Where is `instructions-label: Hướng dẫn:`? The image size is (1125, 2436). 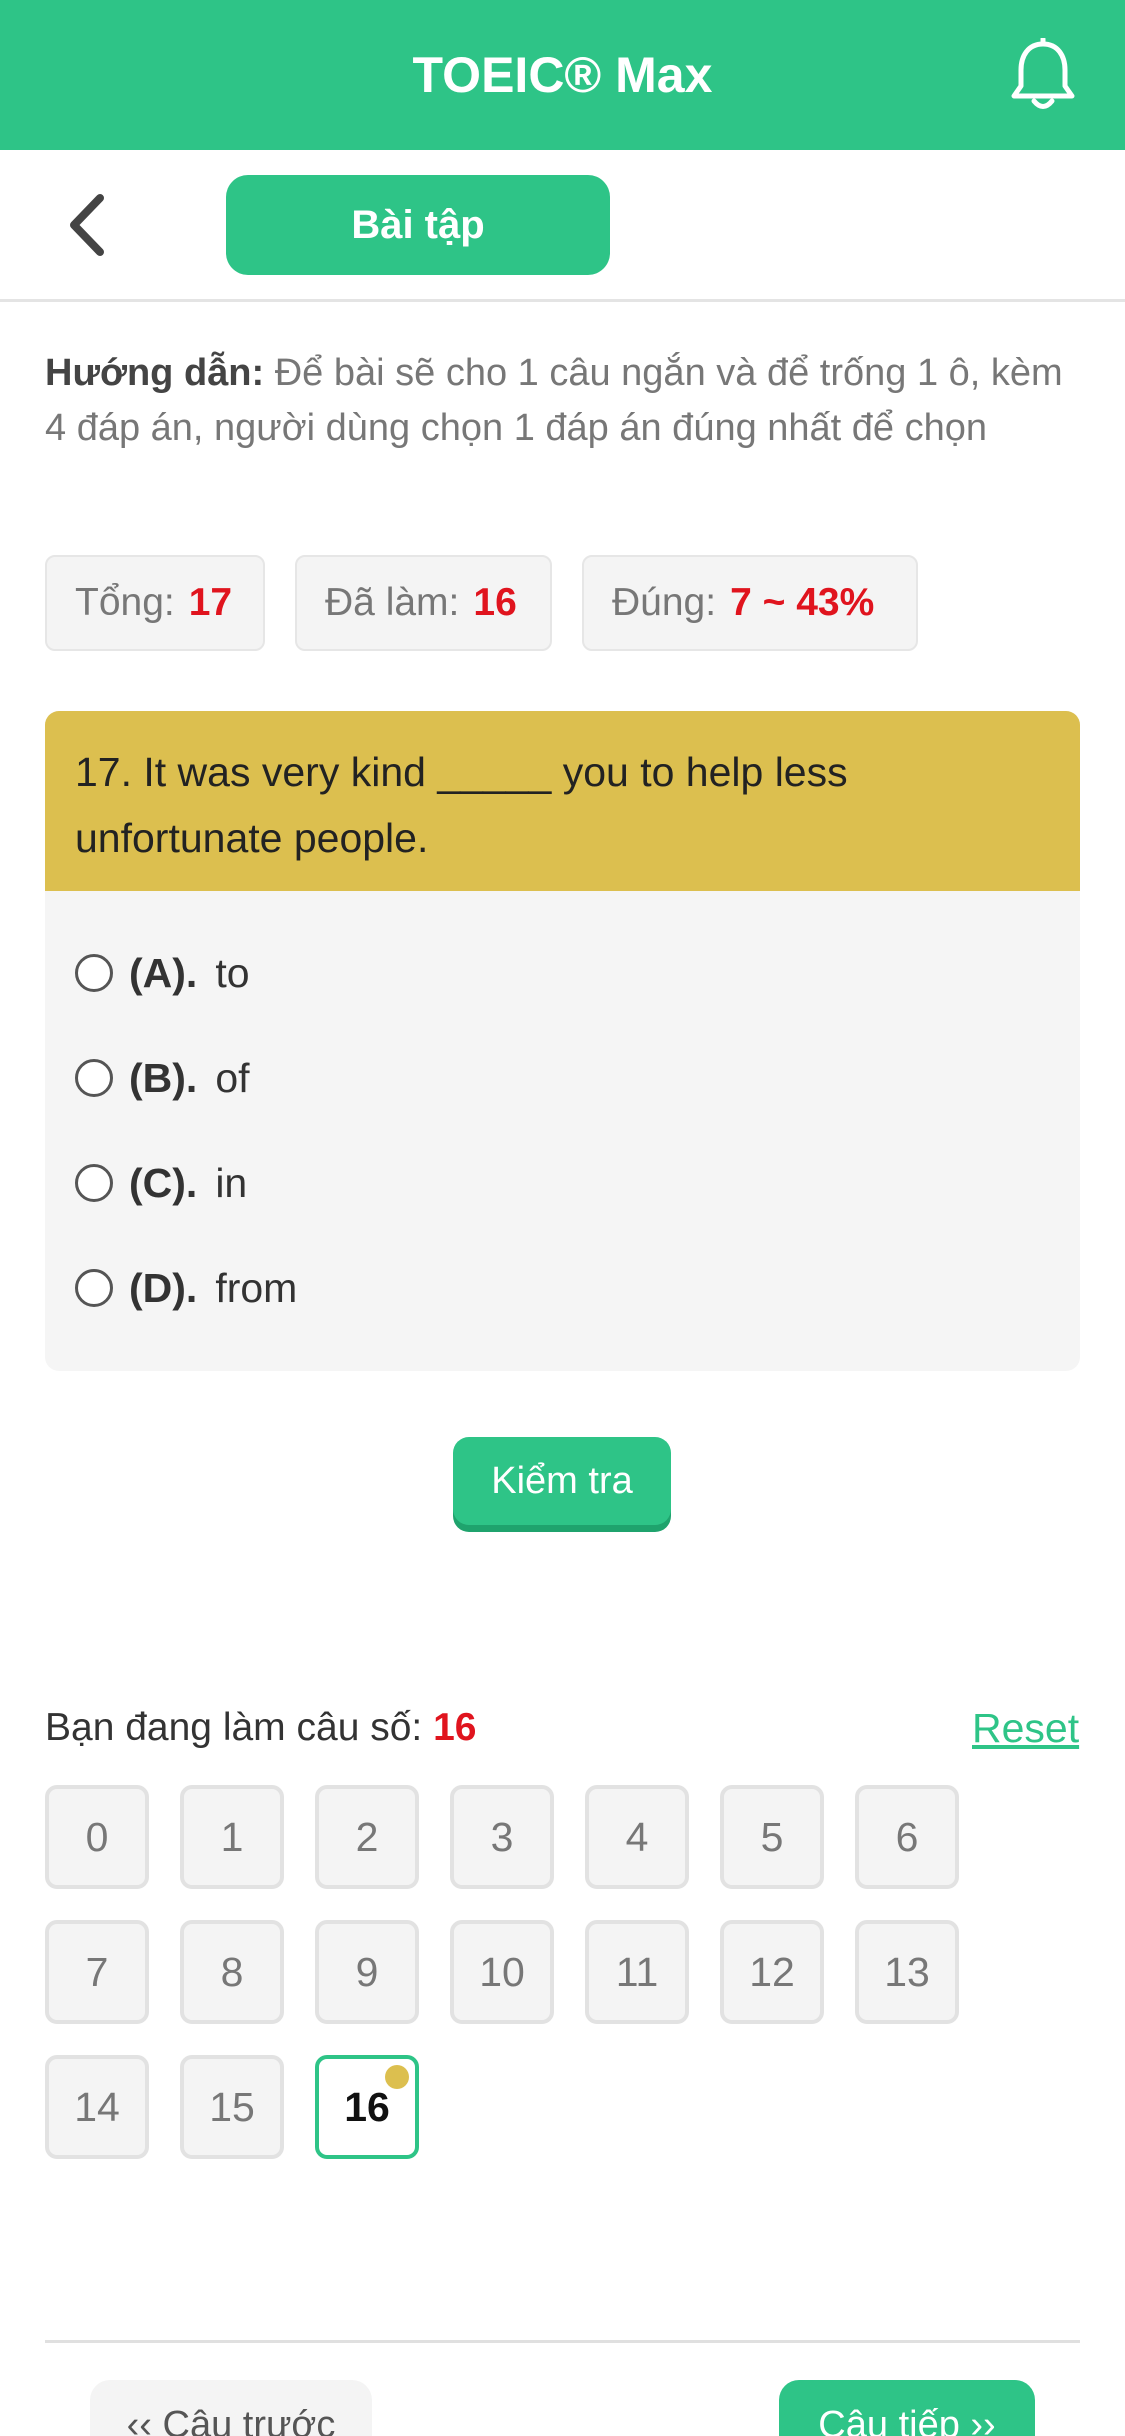 instructions-label: Hướng dẫn: is located at coordinates (155, 373).